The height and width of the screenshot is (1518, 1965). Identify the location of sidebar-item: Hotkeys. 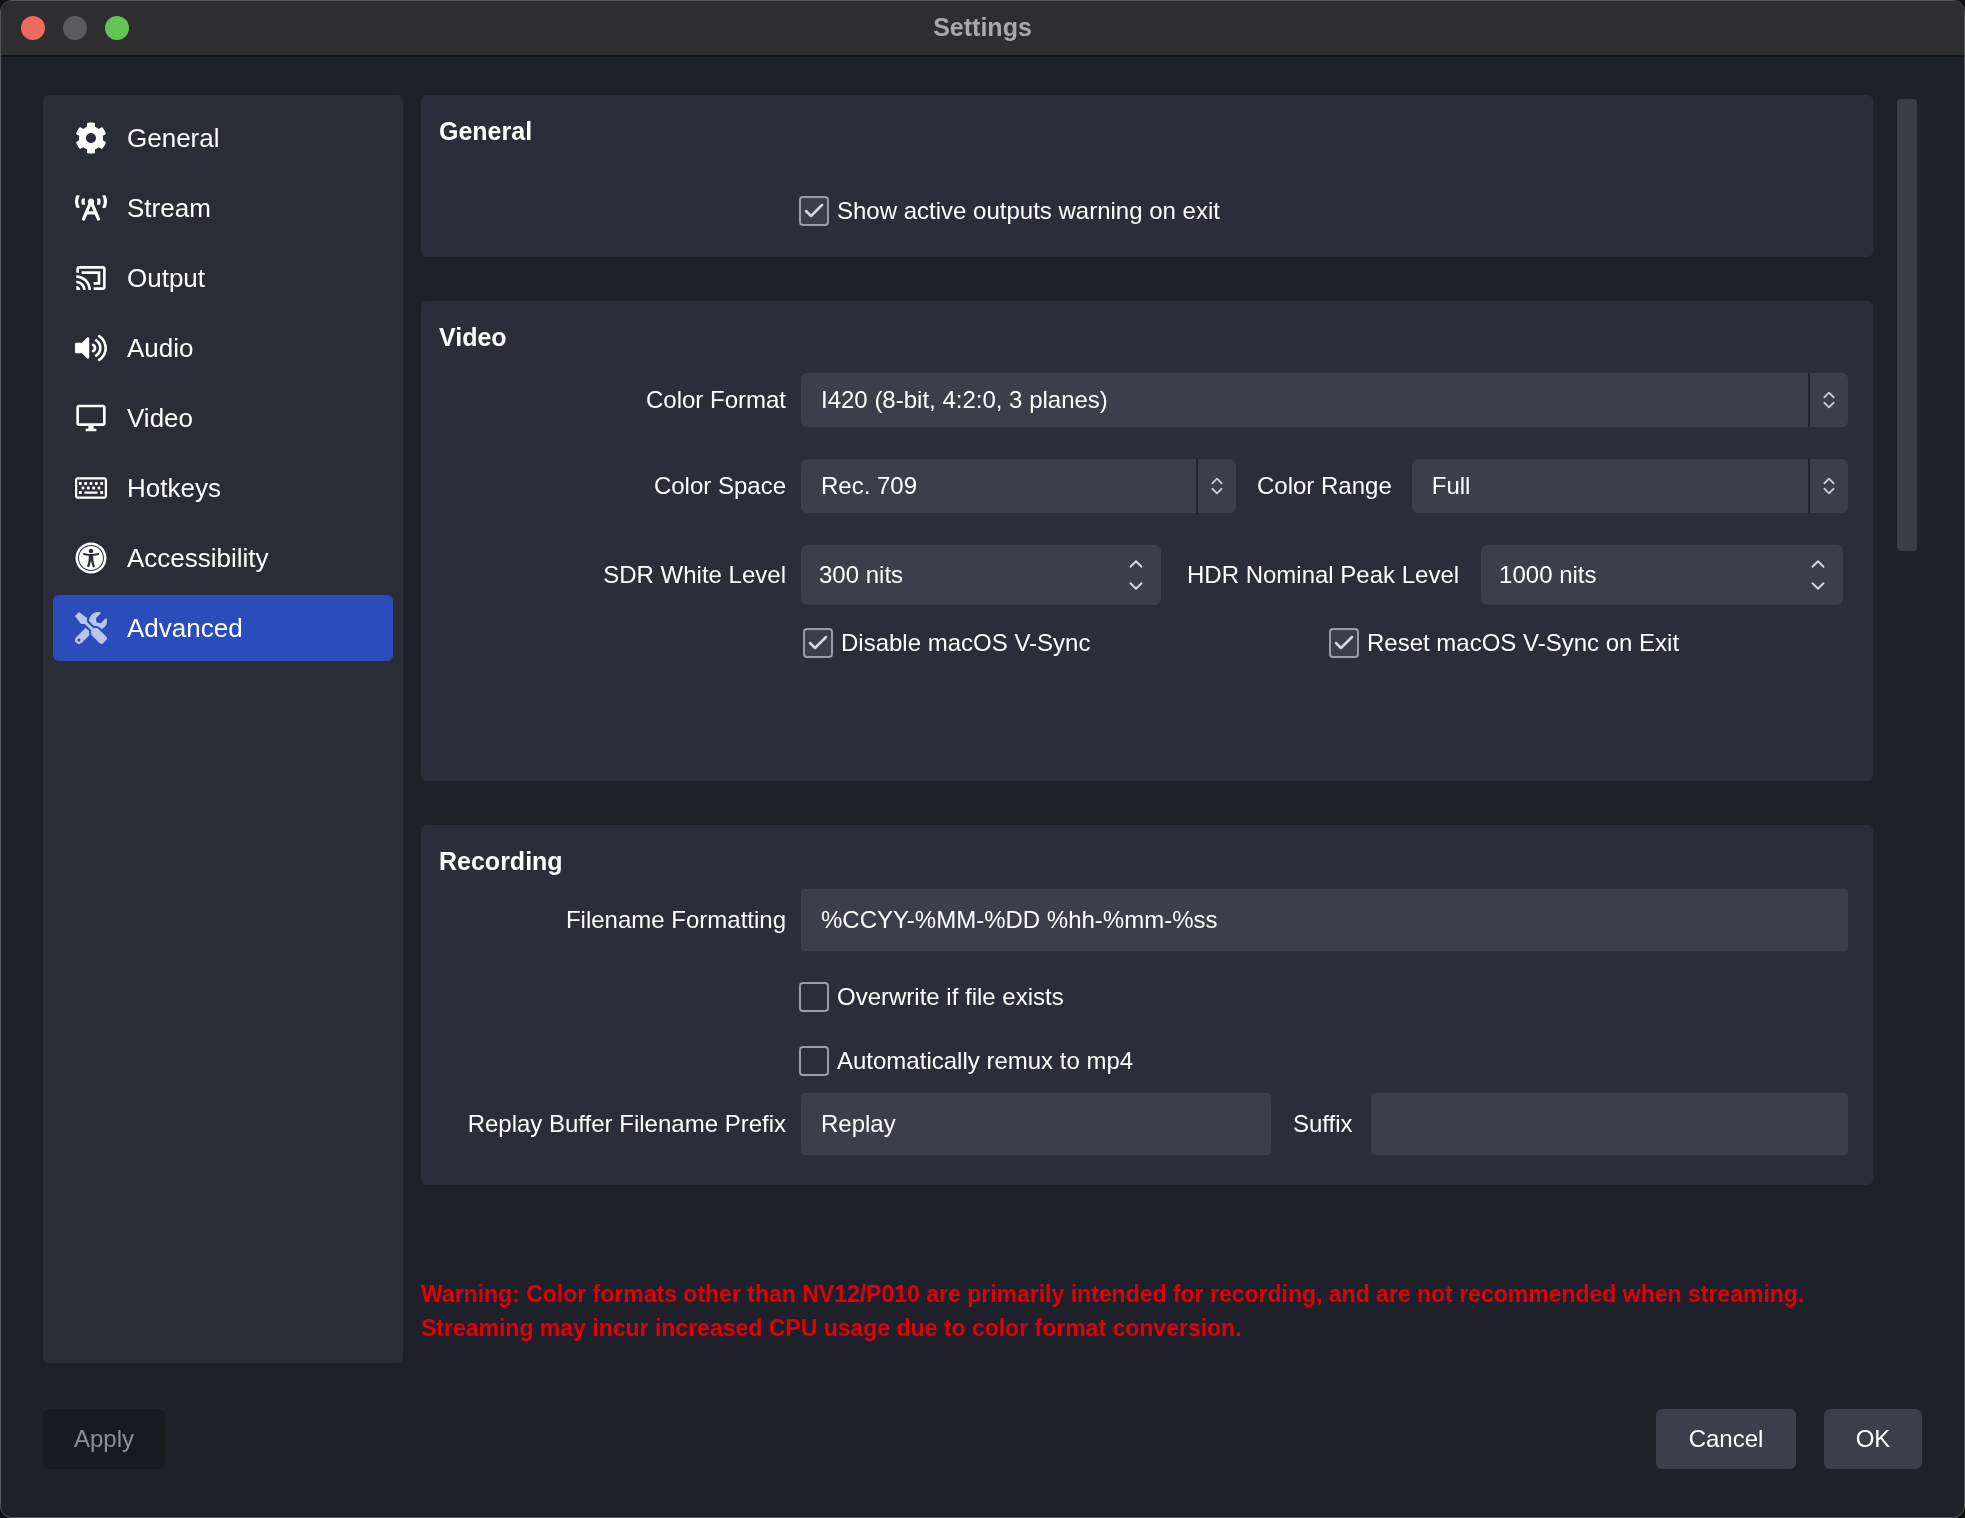
(223, 488).